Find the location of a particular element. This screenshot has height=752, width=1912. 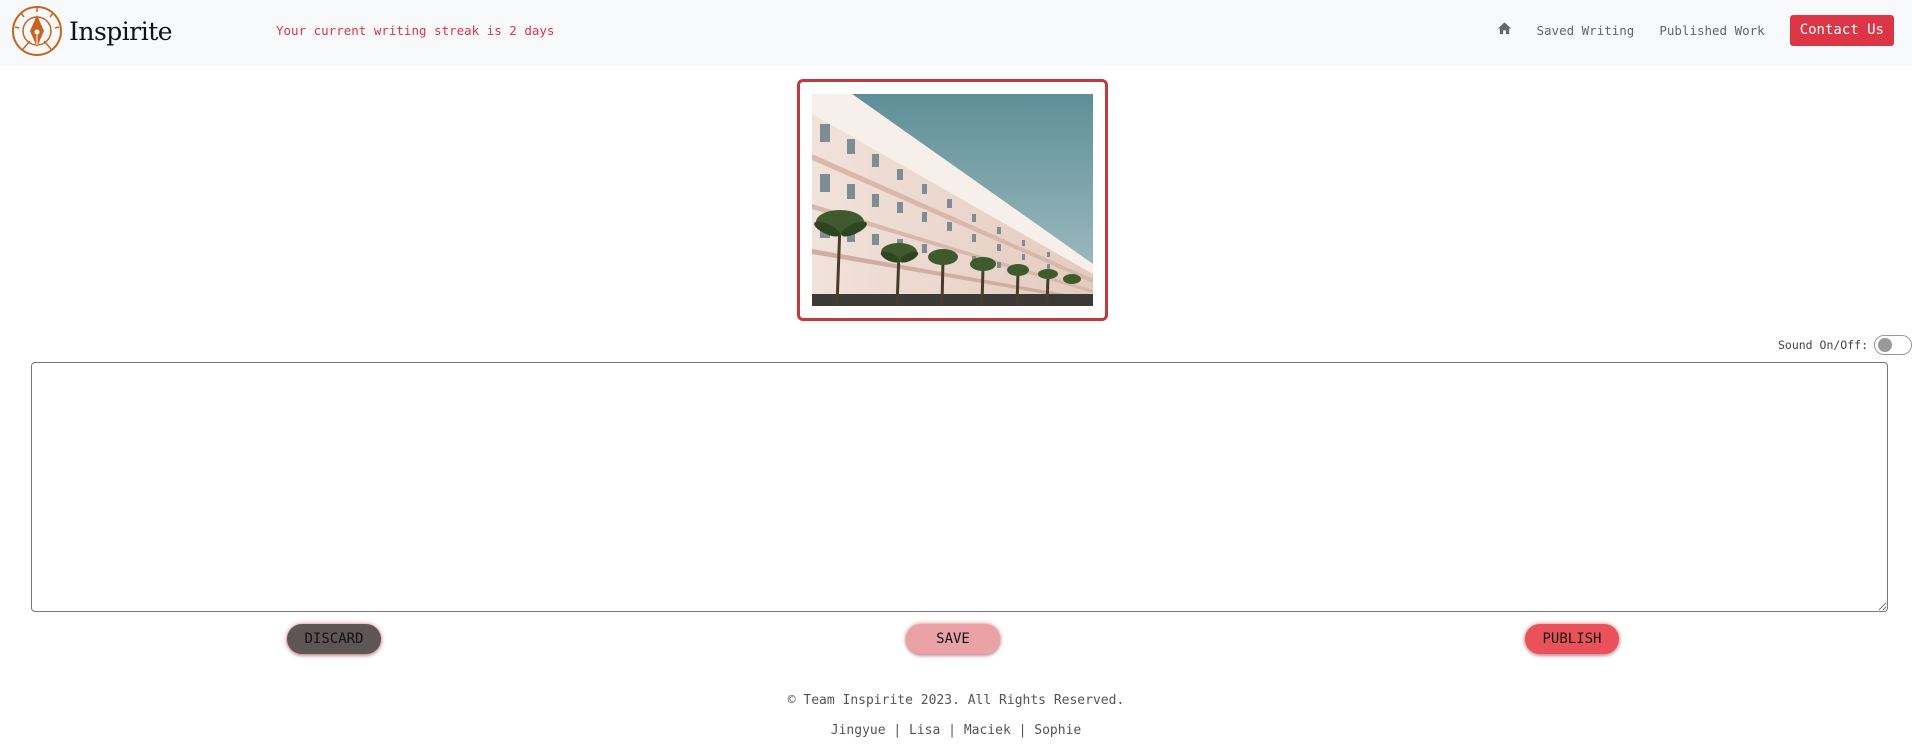

prompt-image-frame is located at coordinates (952, 200).